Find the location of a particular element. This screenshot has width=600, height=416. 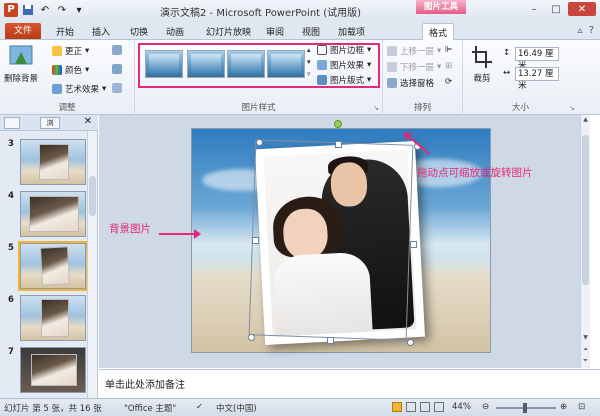

zoom-slider-knob is located at coordinates (525, 408).